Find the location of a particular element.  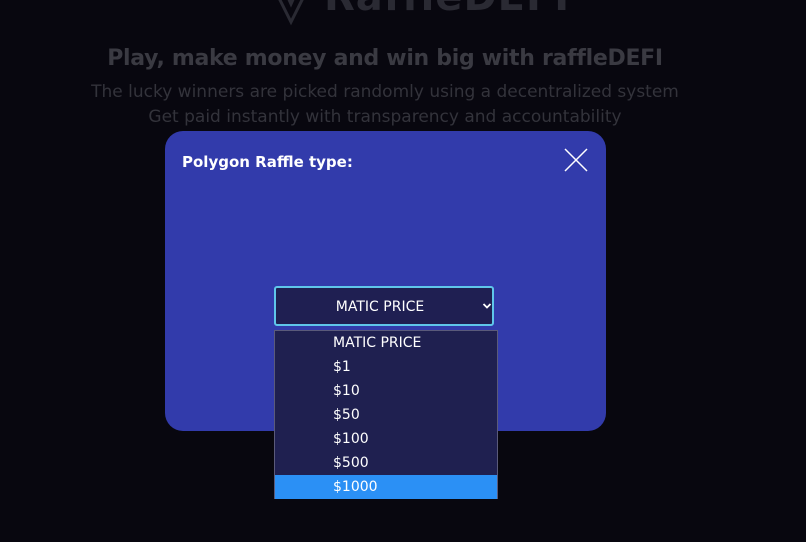

option-100-dollars: $100 is located at coordinates (386, 439).